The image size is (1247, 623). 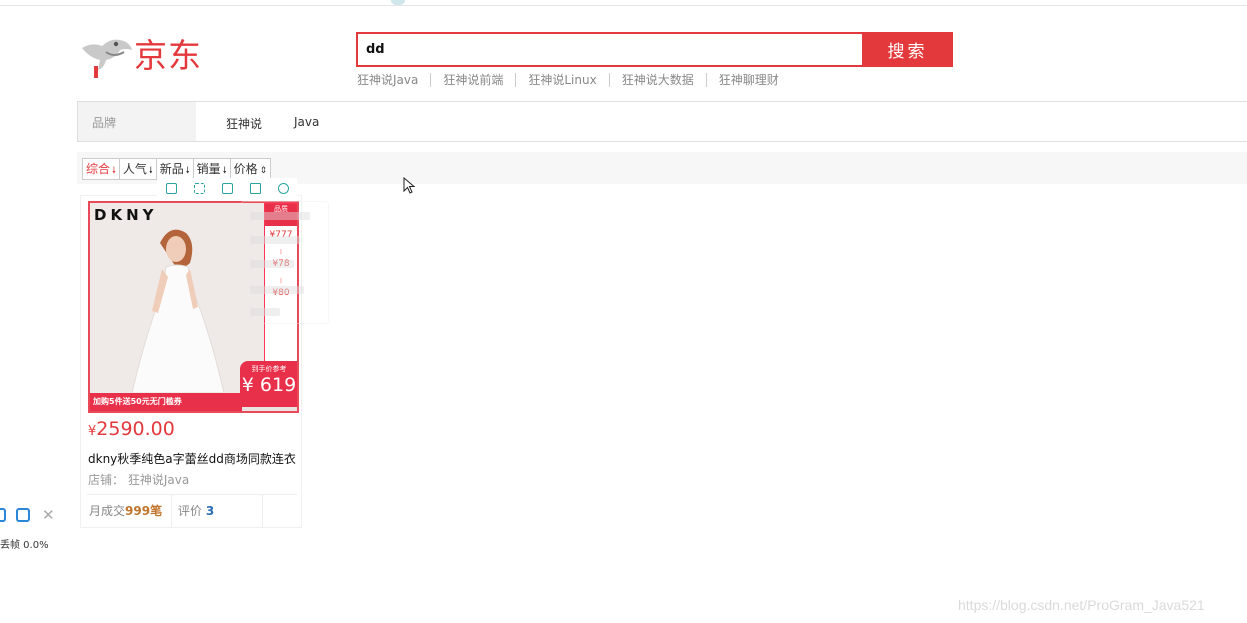 I want to click on mouse-cursor-icon, so click(x=409, y=185).